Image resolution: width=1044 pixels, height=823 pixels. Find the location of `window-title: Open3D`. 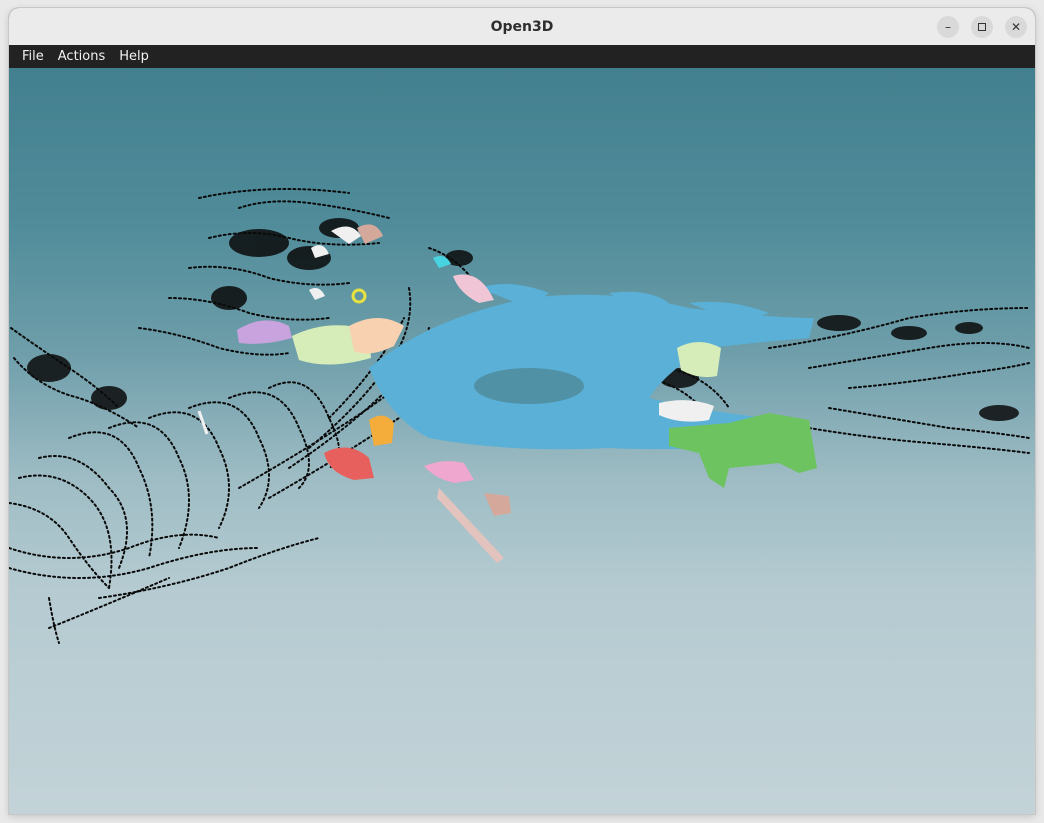

window-title: Open3D is located at coordinates (522, 26).